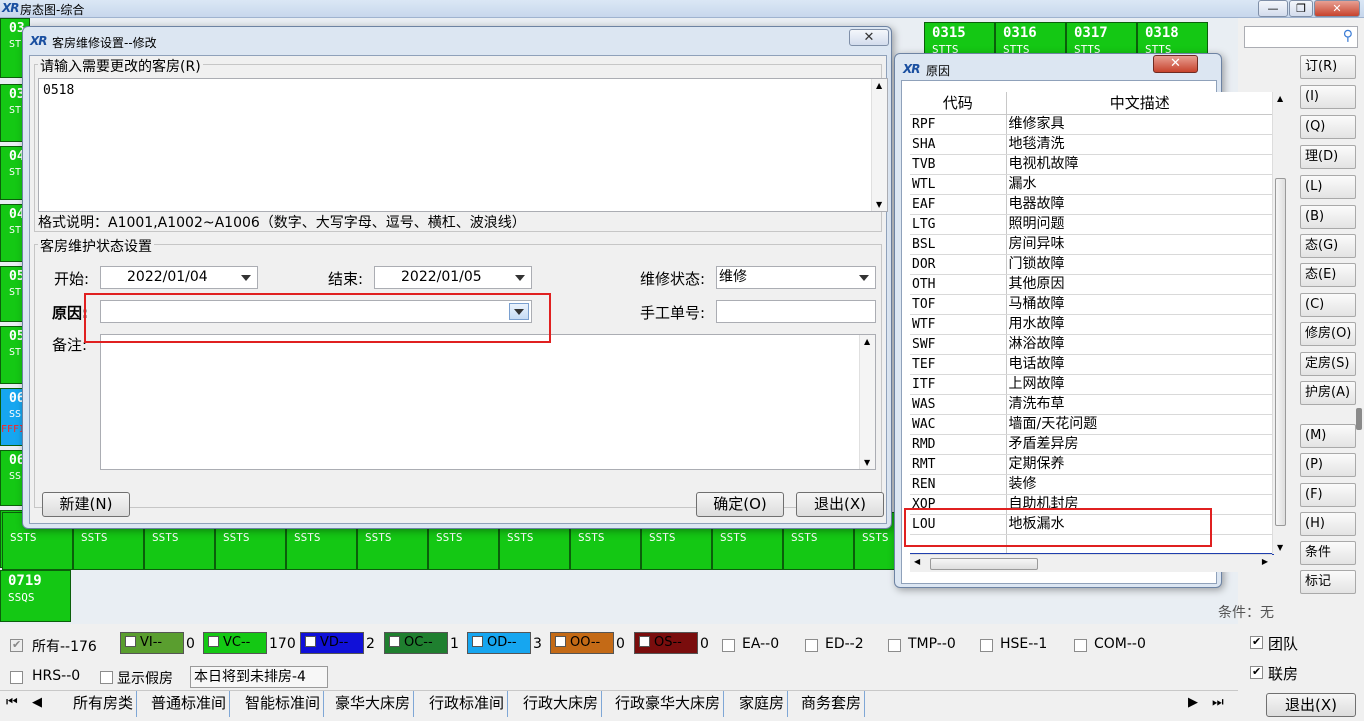 The image size is (1364, 721). Describe the element at coordinates (1328, 364) in the screenshot. I see `side-button: 定房(S)` at that location.